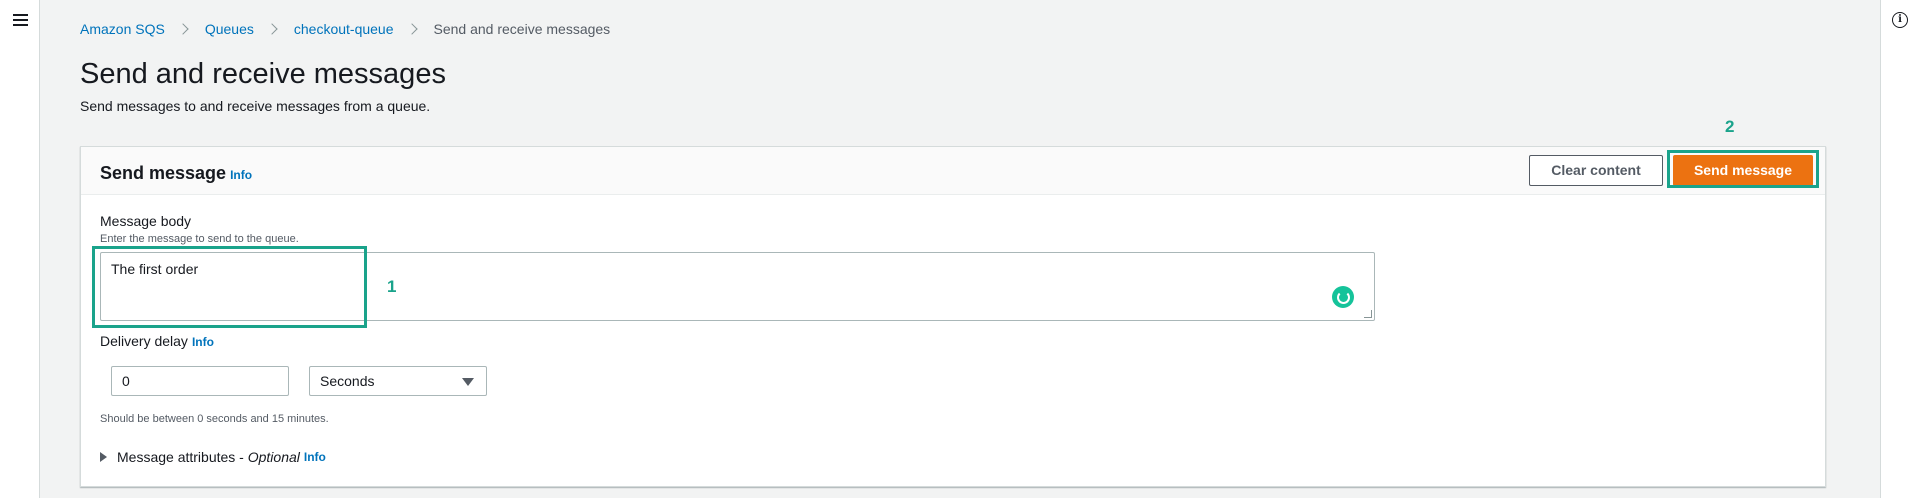 This screenshot has height=498, width=1920. What do you see at coordinates (146, 221) in the screenshot?
I see `message-body-label: Message body` at bounding box center [146, 221].